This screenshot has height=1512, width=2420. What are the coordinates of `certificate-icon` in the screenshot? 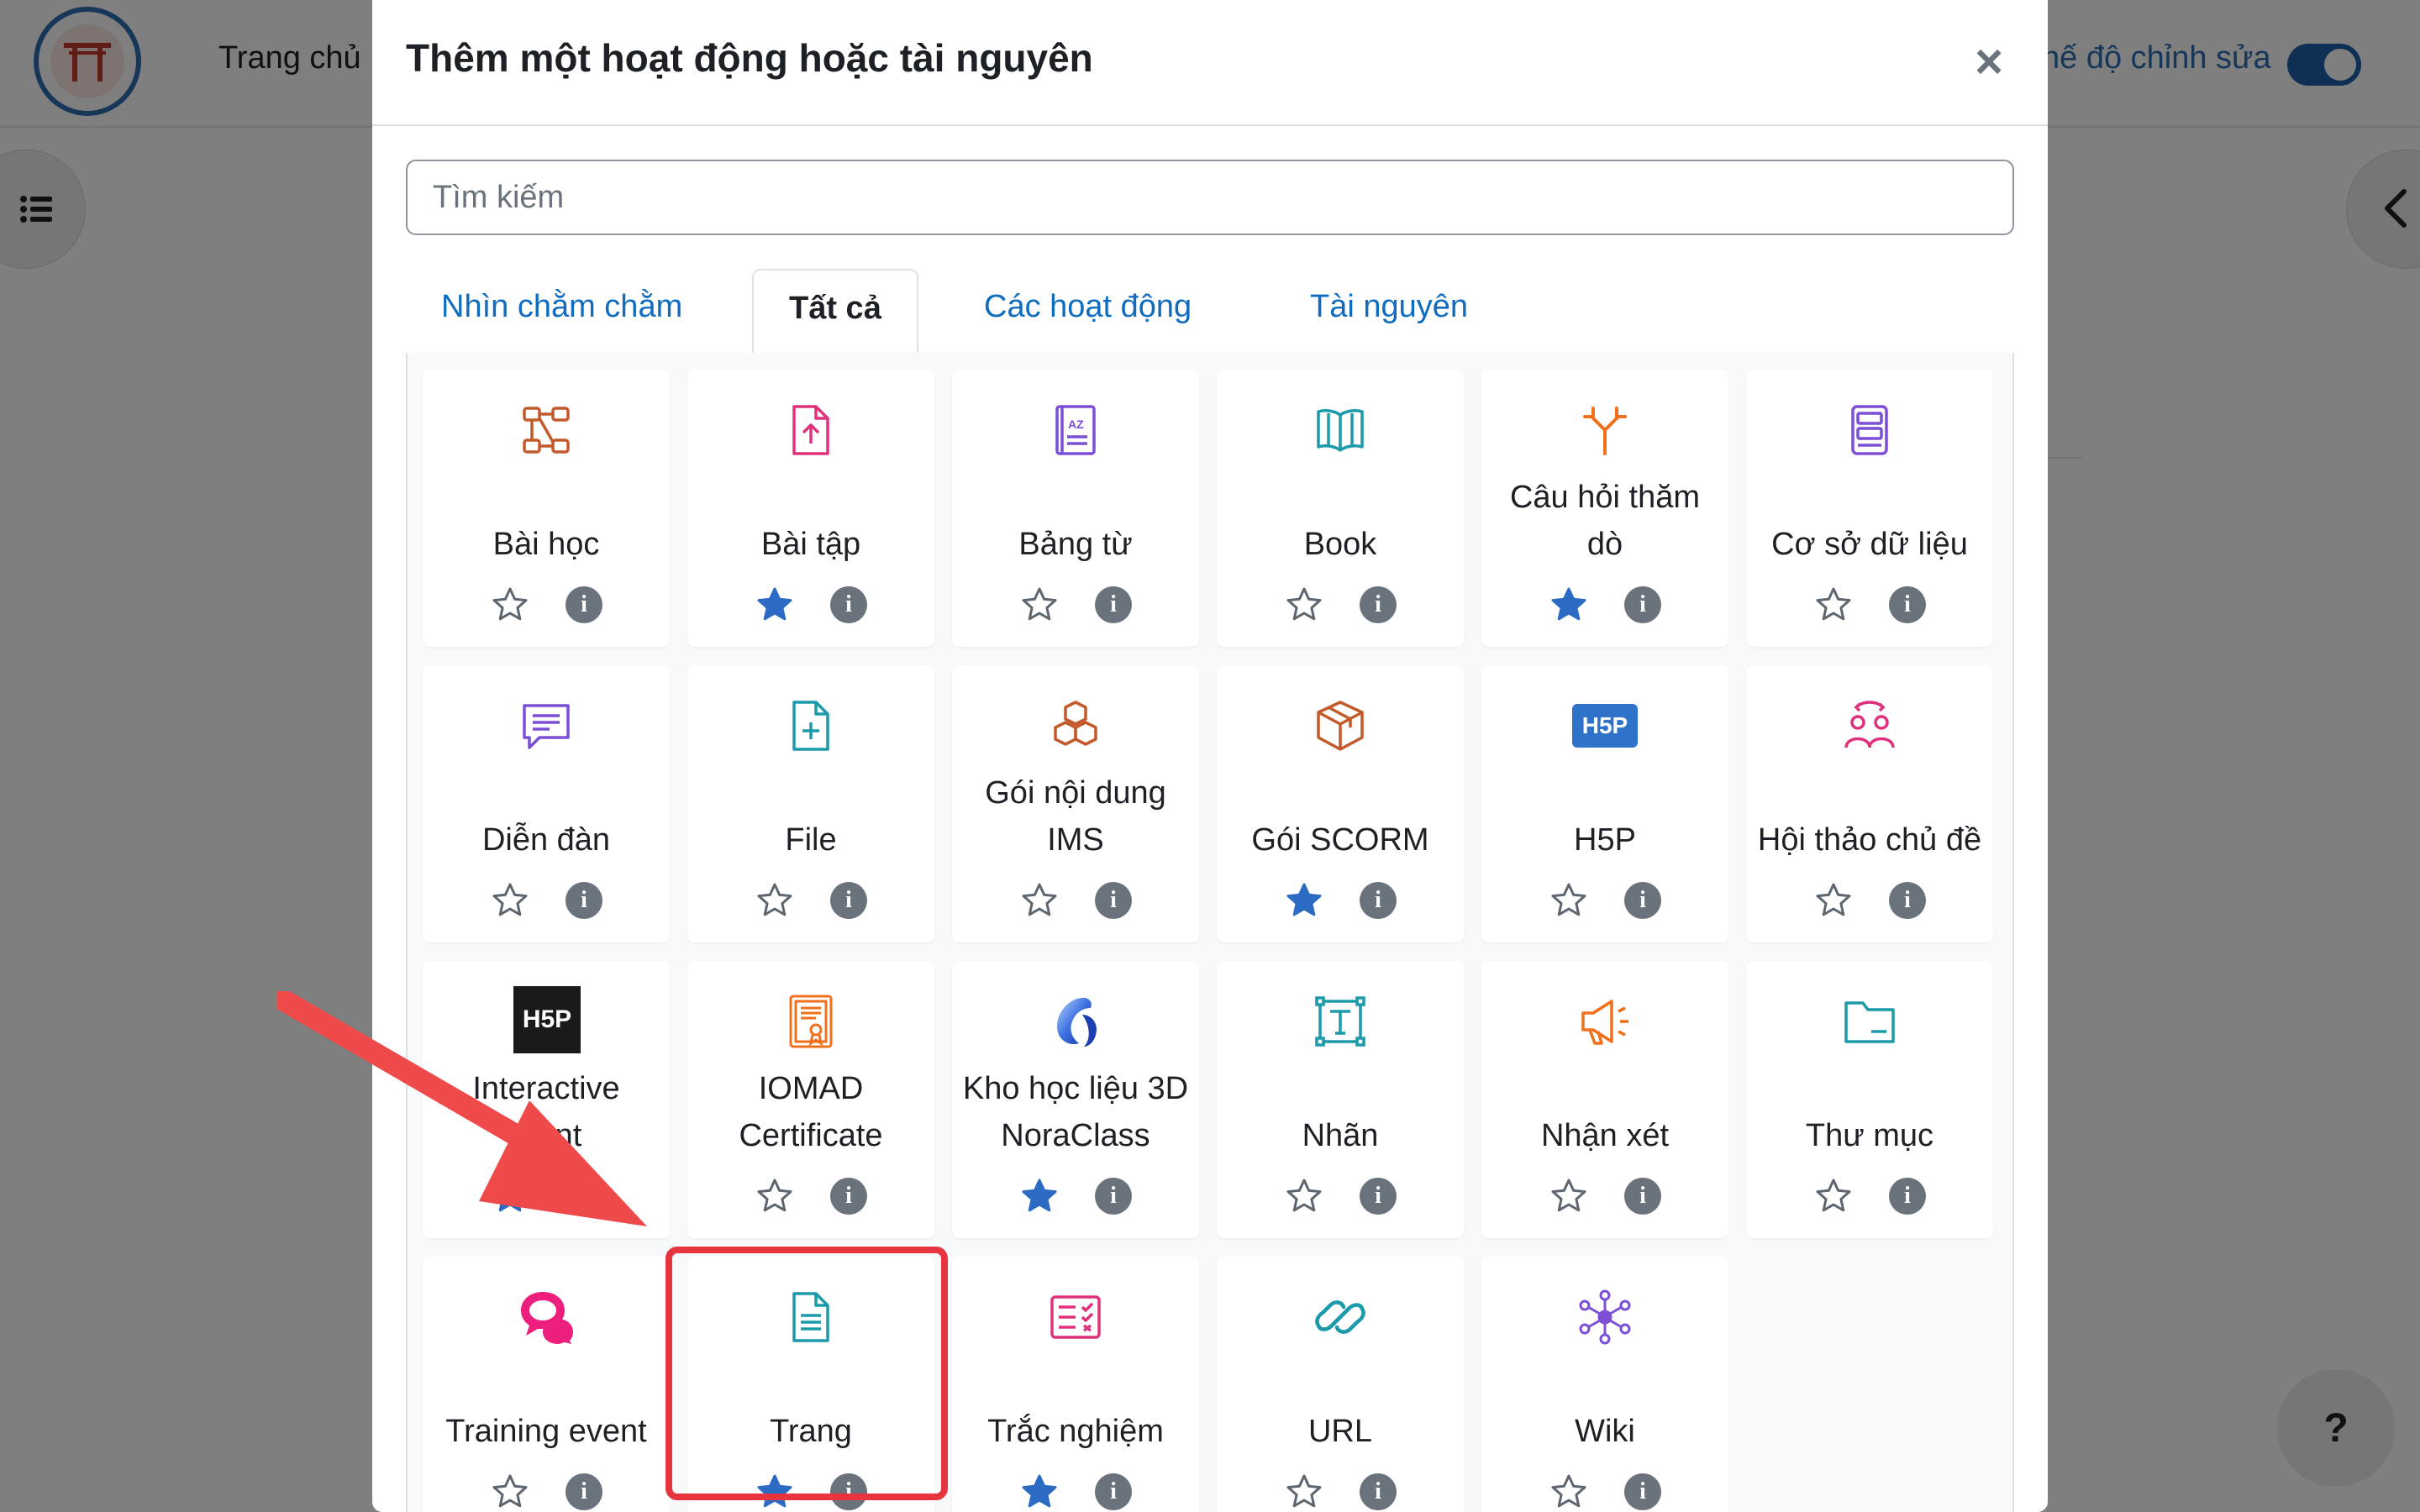 It's located at (810, 1021).